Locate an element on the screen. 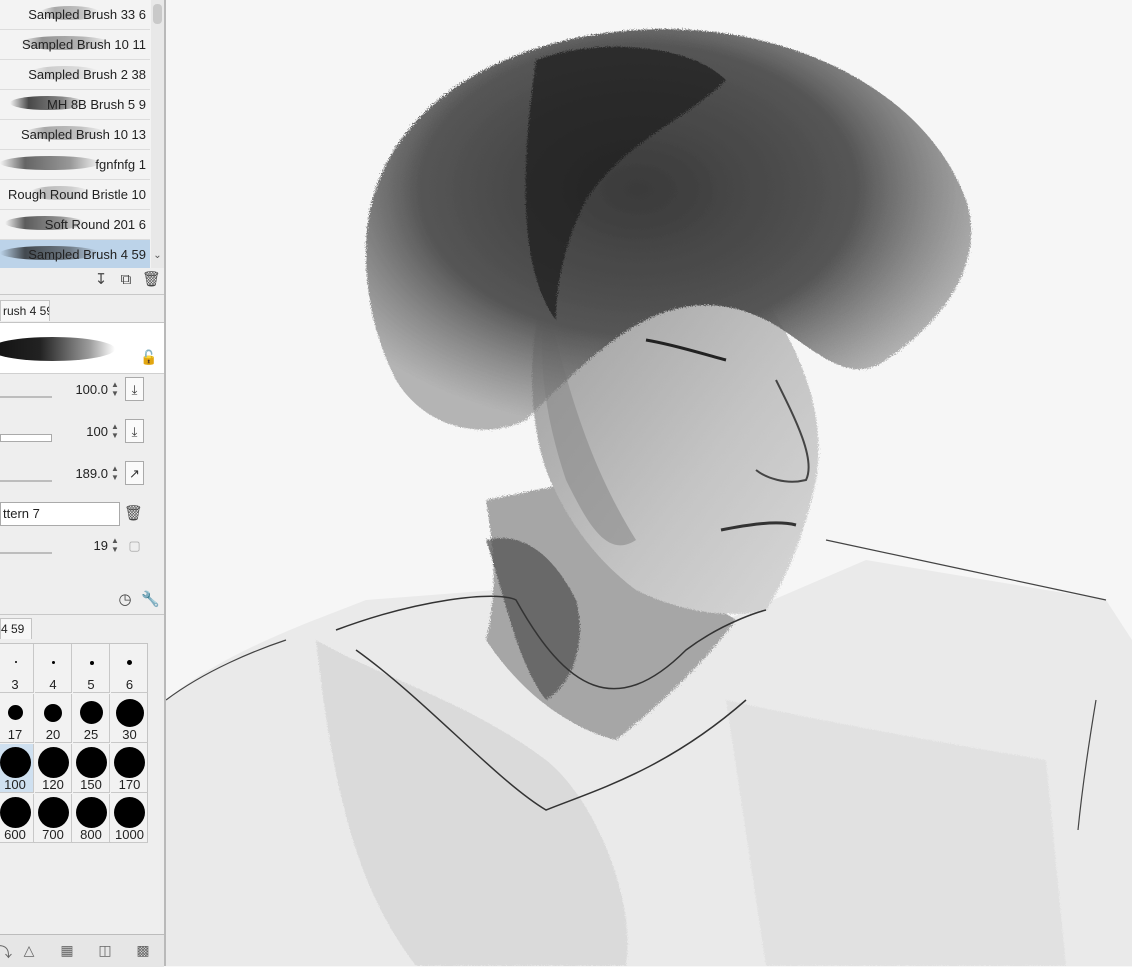  panel-bottom-bar: ⤵ △ ▦ ◫ ▩ is located at coordinates (82, 950).